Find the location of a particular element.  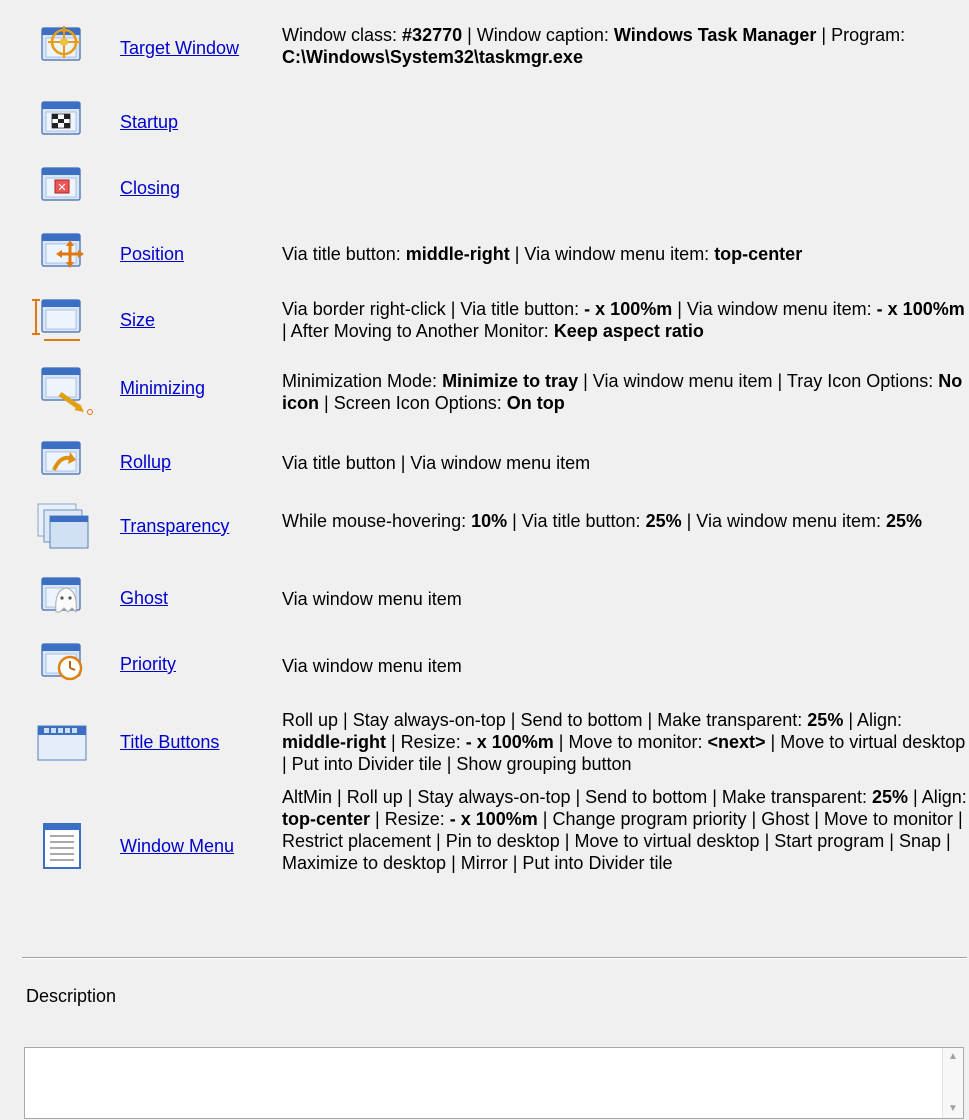

link-startup: Startup is located at coordinates (149, 122).